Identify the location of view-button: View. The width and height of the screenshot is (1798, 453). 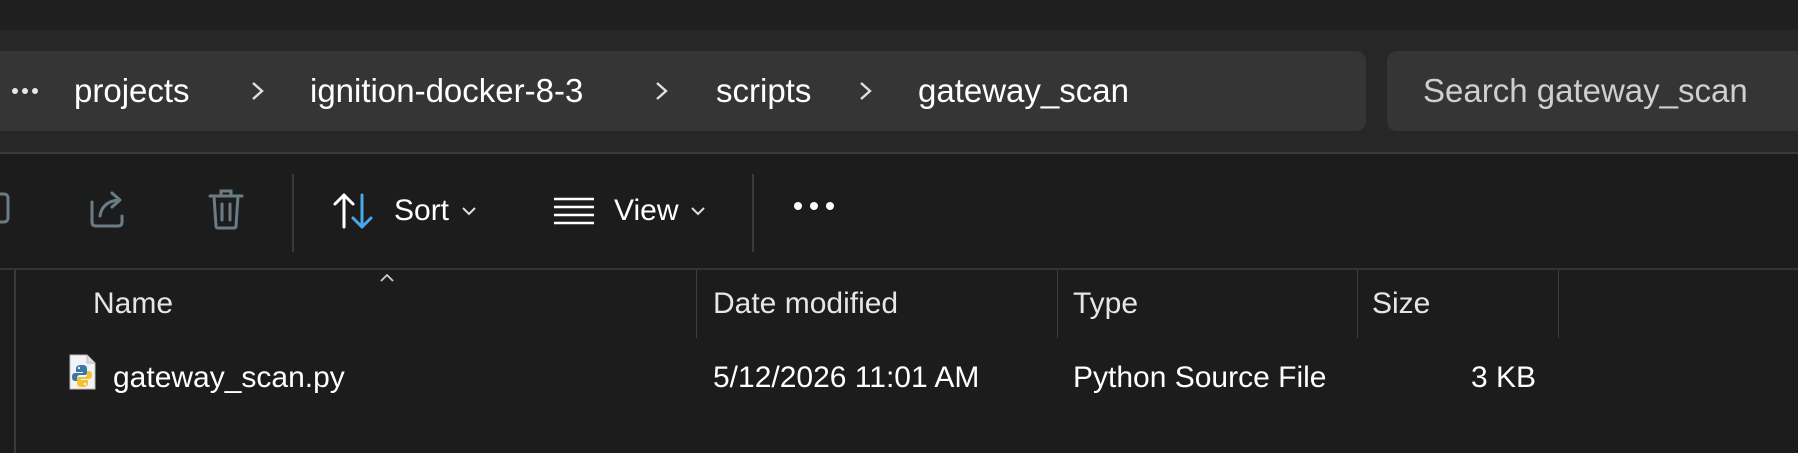
(629, 211).